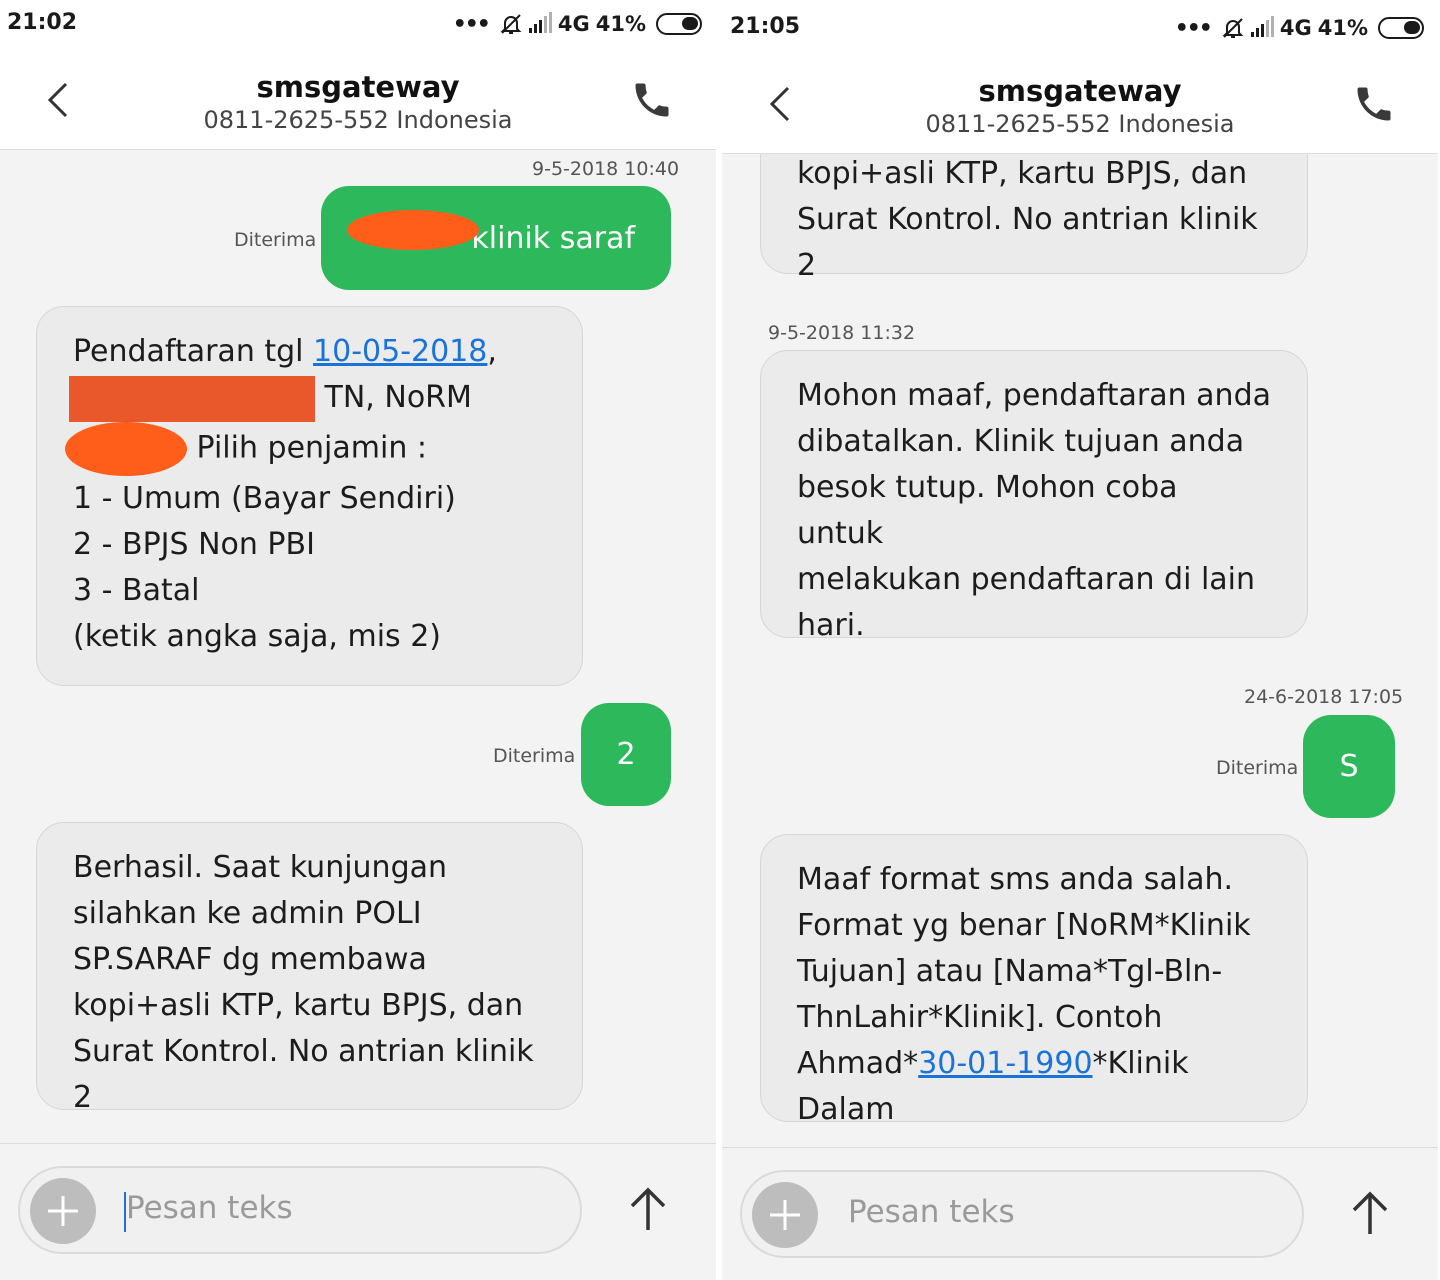  What do you see at coordinates (1024, 925) in the screenshot?
I see `message-line: Format yg benar [NoRM*Klinik` at bounding box center [1024, 925].